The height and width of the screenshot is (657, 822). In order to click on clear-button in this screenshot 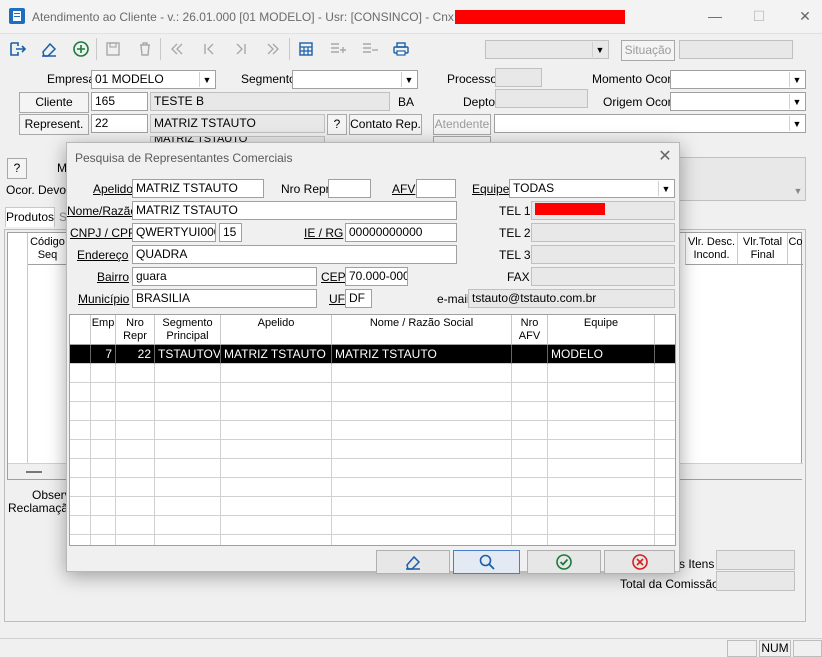, I will do `click(413, 562)`.